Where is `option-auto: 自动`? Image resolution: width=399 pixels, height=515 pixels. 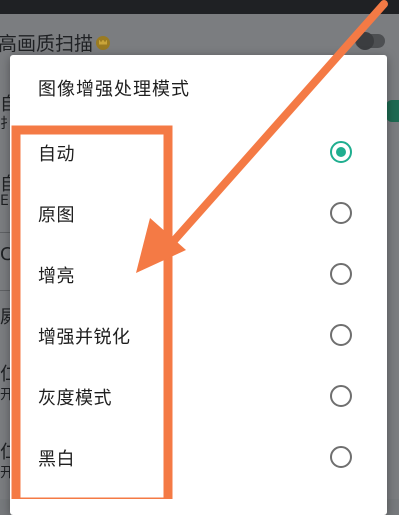
option-auto: 自动 is located at coordinates (198, 154).